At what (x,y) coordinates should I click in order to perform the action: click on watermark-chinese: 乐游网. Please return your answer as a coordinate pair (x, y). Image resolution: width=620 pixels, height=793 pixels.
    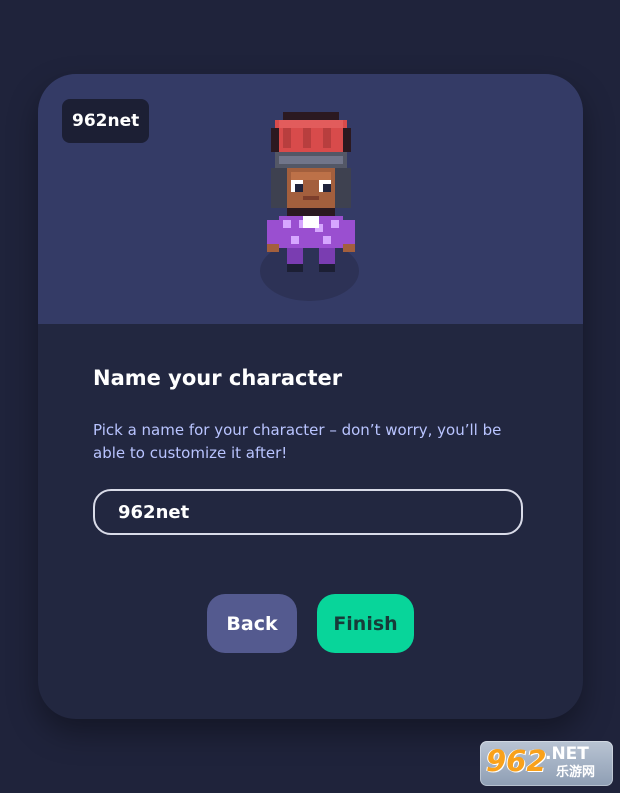
    Looking at the image, I should click on (576, 772).